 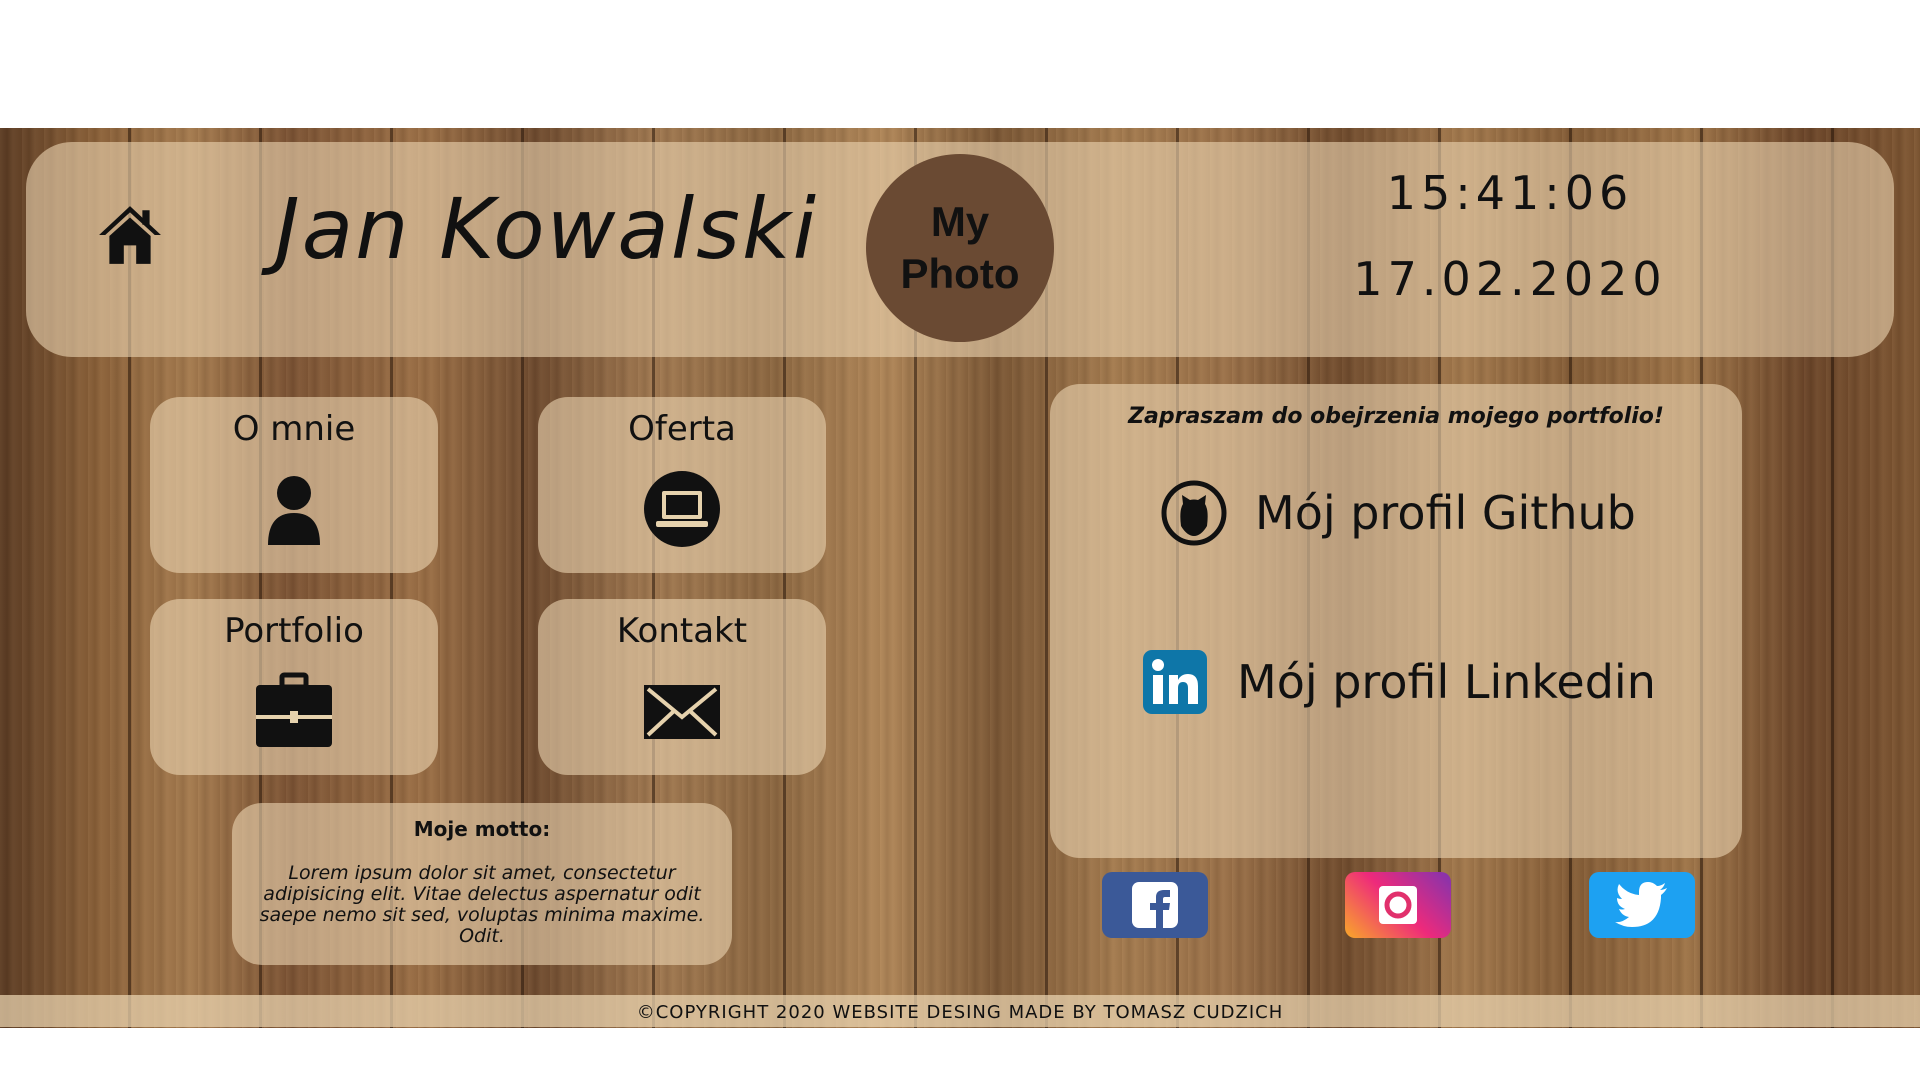 What do you see at coordinates (1445, 513) in the screenshot?
I see `github-link-label: Mój profil Github` at bounding box center [1445, 513].